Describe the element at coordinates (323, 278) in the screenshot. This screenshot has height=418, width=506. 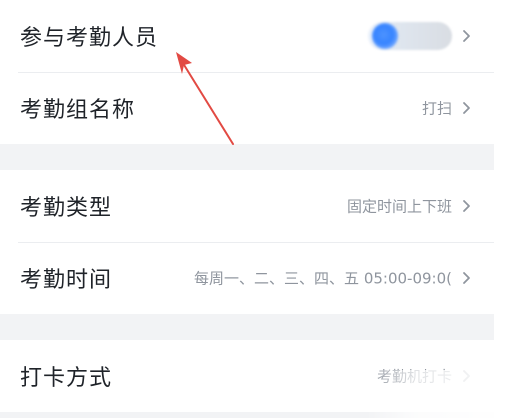
I see `attendance-time-value: 每周一、二、三、四、五 05:00-09:0(` at that location.